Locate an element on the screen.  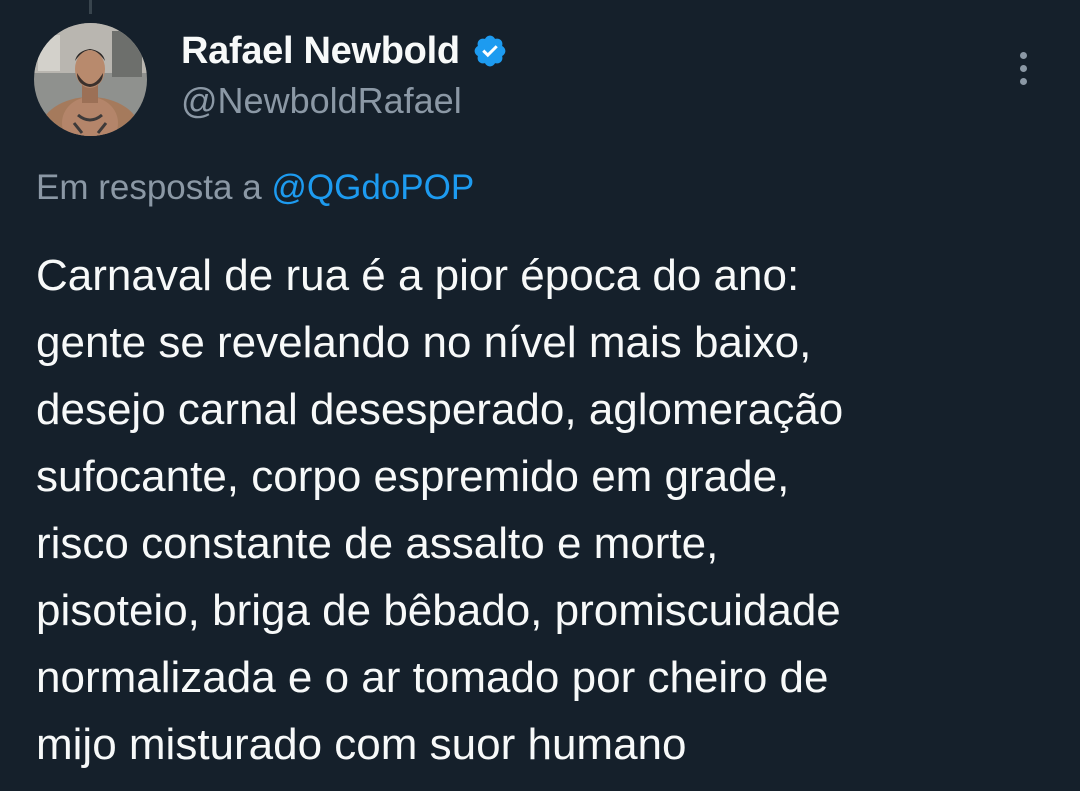
reply-mention-link: @QGdoPOP is located at coordinates (372, 187).